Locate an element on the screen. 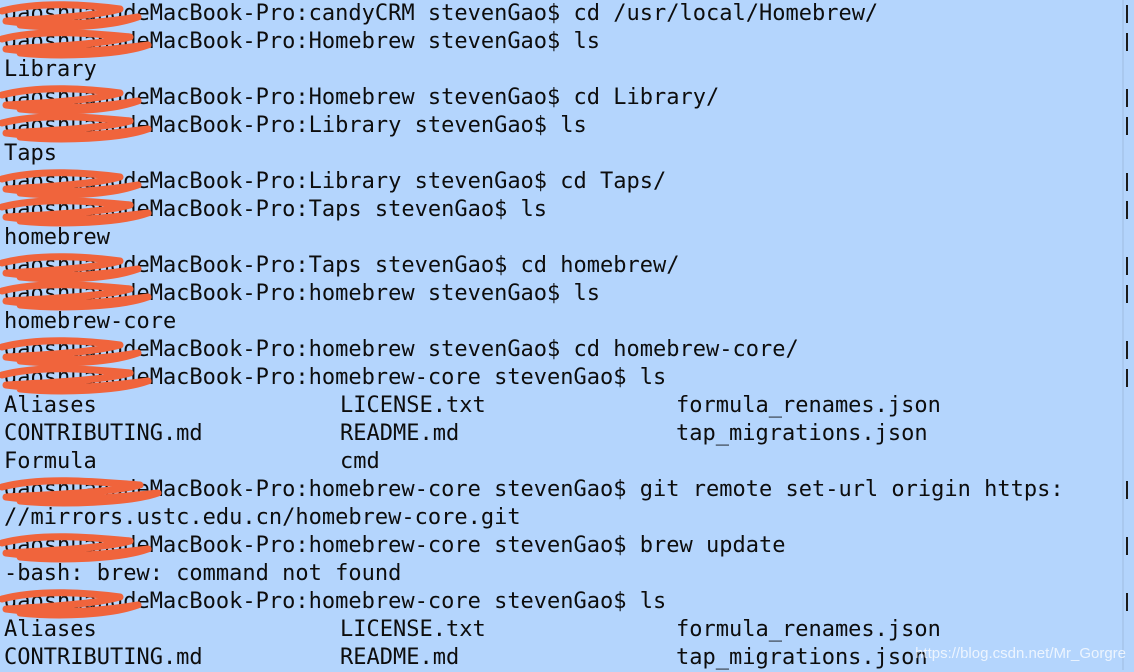 The width and height of the screenshot is (1134, 672). terminal-output-line: Formula cmd is located at coordinates (559, 462).